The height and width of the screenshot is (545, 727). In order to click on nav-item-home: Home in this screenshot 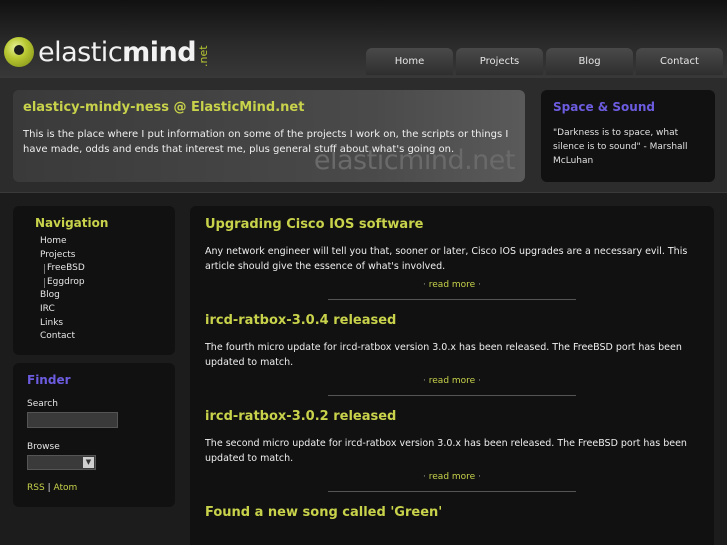, I will do `click(94, 242)`.